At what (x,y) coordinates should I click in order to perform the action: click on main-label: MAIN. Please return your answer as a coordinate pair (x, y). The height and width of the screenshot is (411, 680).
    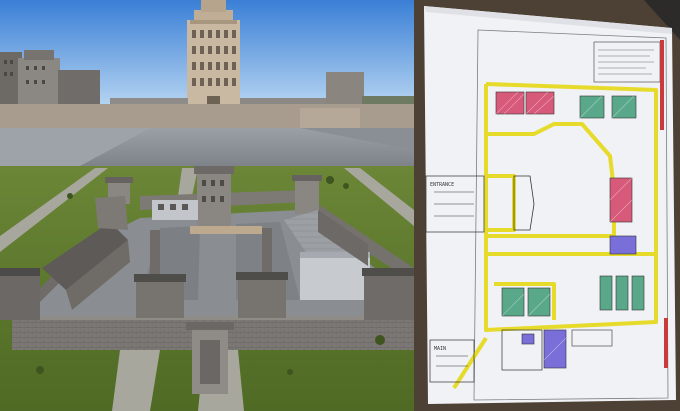
    Looking at the image, I should click on (440, 349).